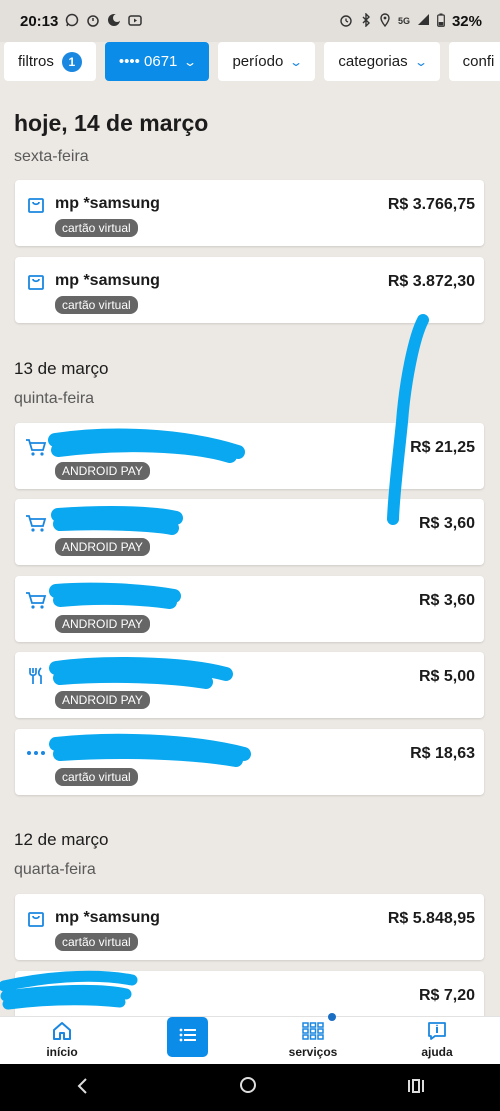 Image resolution: width=500 pixels, height=1111 pixels. I want to click on location-icon, so click(385, 21).